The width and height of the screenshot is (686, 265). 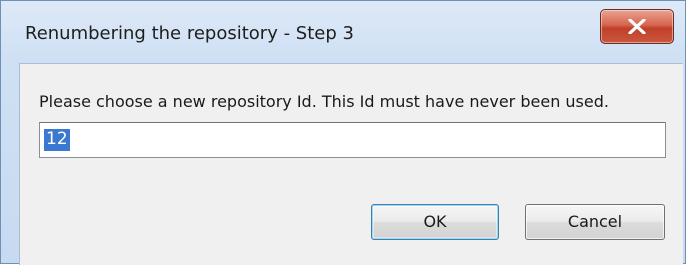 I want to click on cancel-button: Cancel, so click(x=595, y=222).